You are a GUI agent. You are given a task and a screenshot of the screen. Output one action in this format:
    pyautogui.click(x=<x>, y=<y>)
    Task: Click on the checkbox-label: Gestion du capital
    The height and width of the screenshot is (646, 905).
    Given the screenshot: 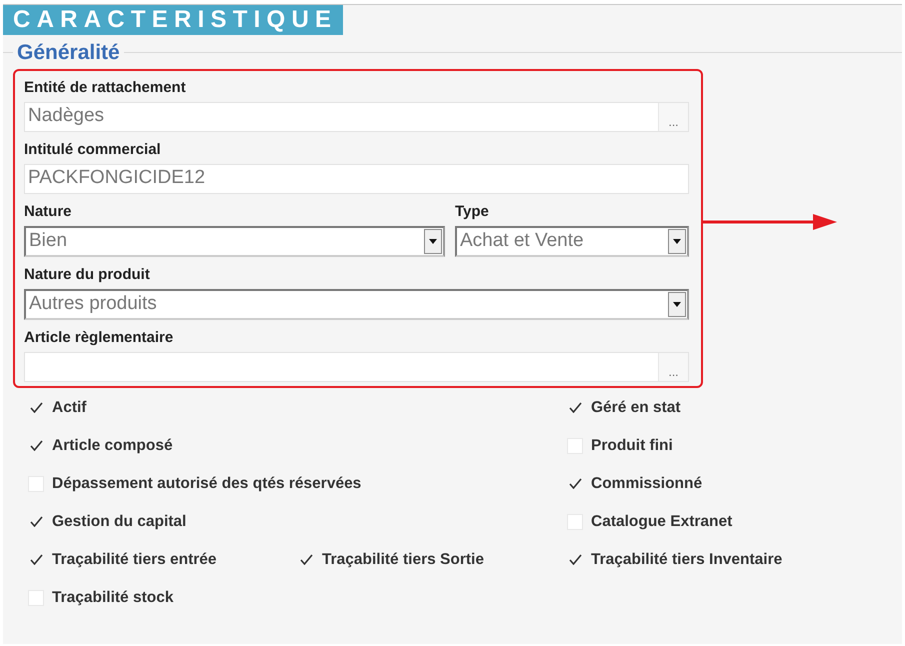 What is the action you would take?
    pyautogui.click(x=119, y=522)
    